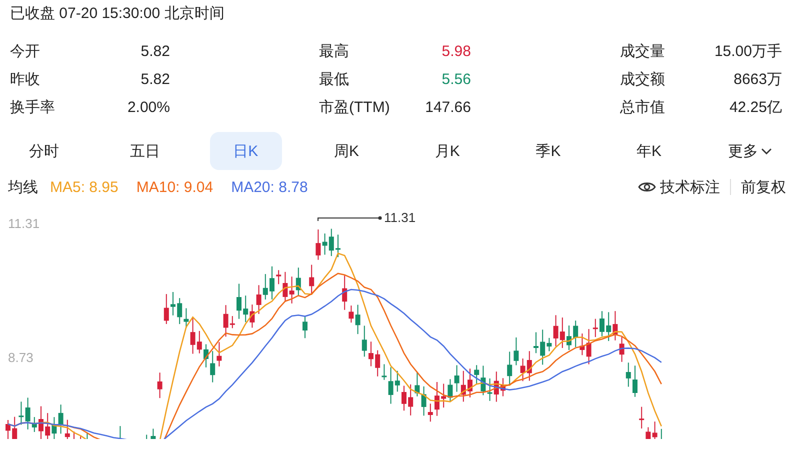 The image size is (800, 450). I want to click on max-price-label: 11.31, so click(400, 217).